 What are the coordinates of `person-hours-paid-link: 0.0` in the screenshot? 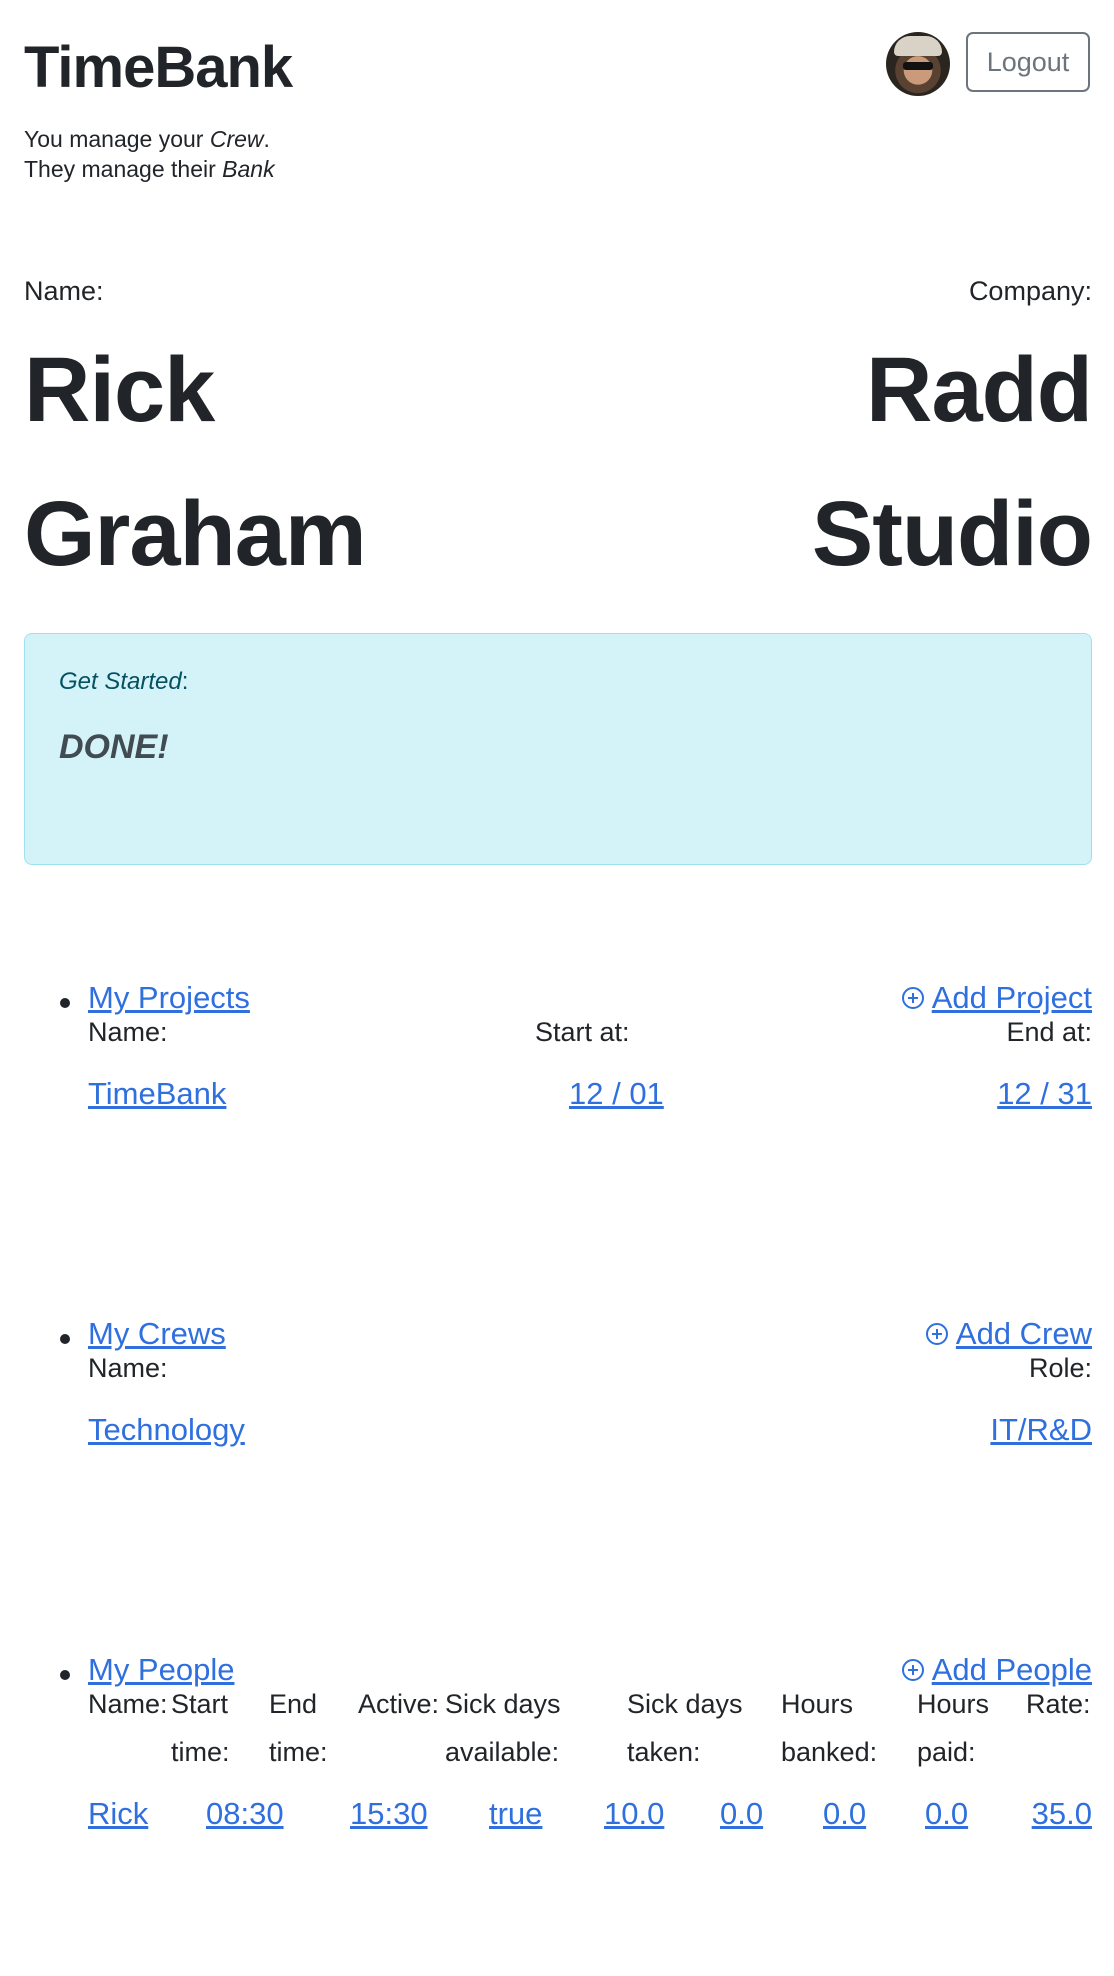 It's located at (946, 1814).